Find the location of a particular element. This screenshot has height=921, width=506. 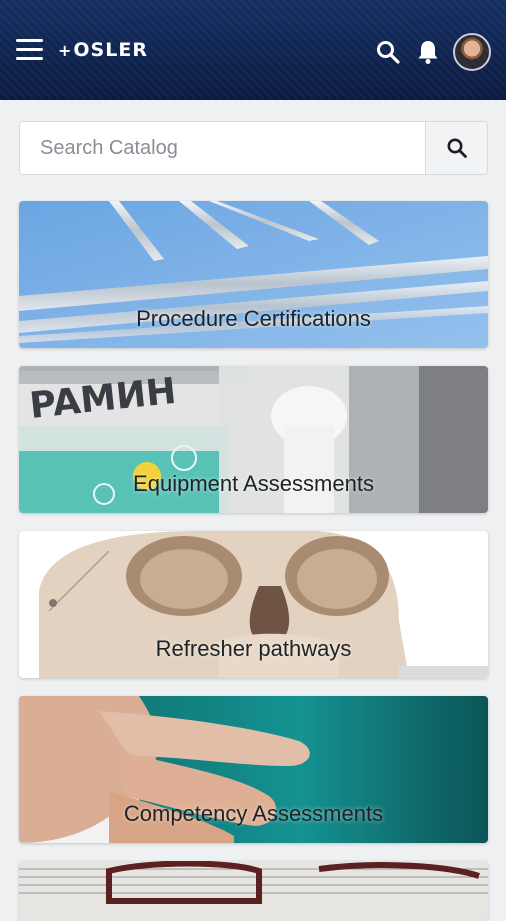

app-header: + OSLER is located at coordinates (253, 50).